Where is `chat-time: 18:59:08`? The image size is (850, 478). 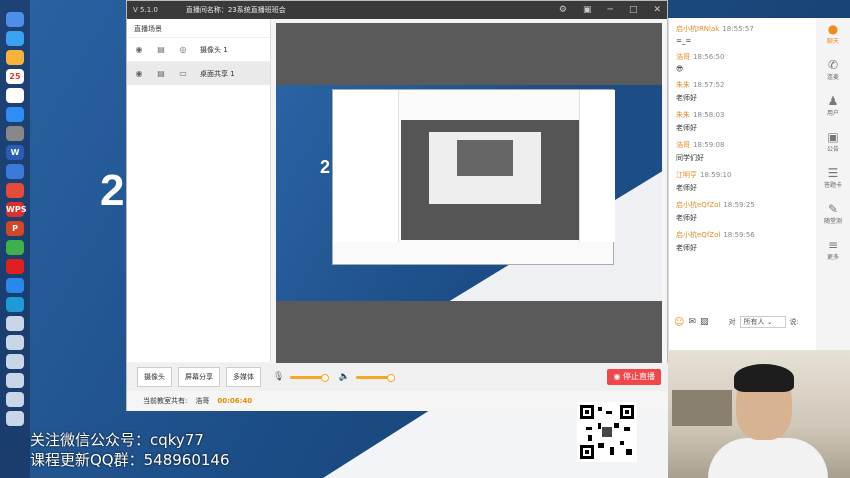
chat-time: 18:59:08 is located at coordinates (709, 145).